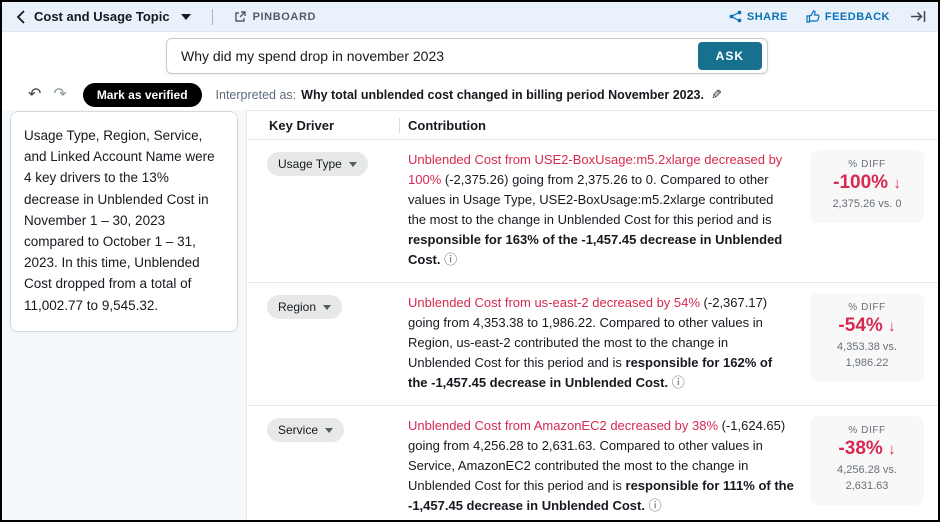 The height and width of the screenshot is (522, 940). Describe the element at coordinates (34, 95) in the screenshot. I see `undo-icon: ↶` at that location.